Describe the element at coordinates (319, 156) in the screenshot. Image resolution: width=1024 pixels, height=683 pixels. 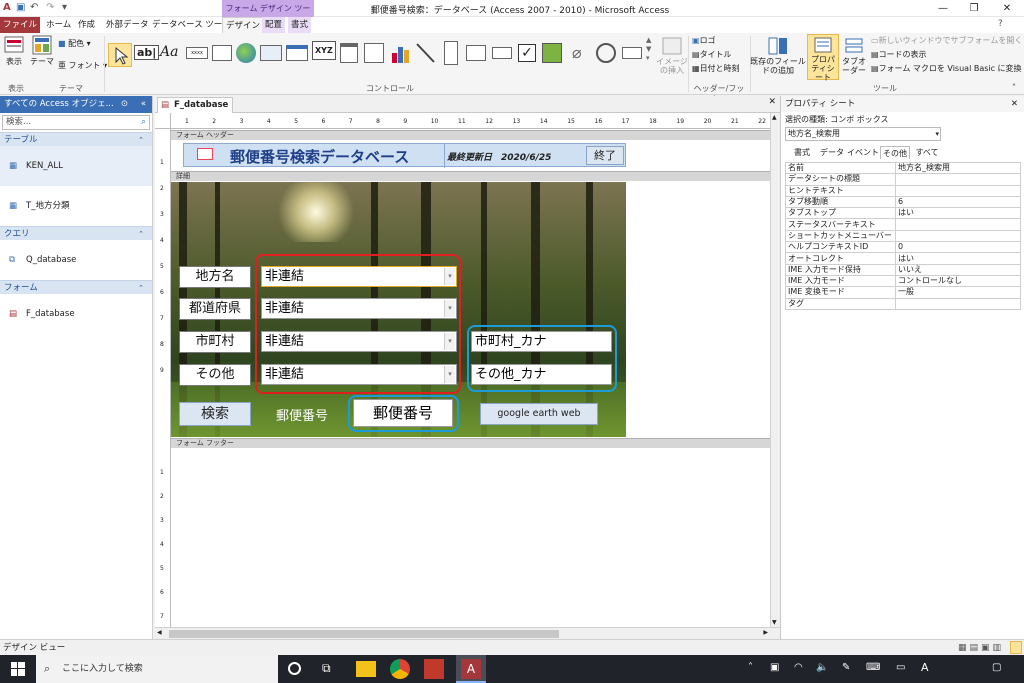
I see `form-title: 郵便番号検索データベース` at that location.